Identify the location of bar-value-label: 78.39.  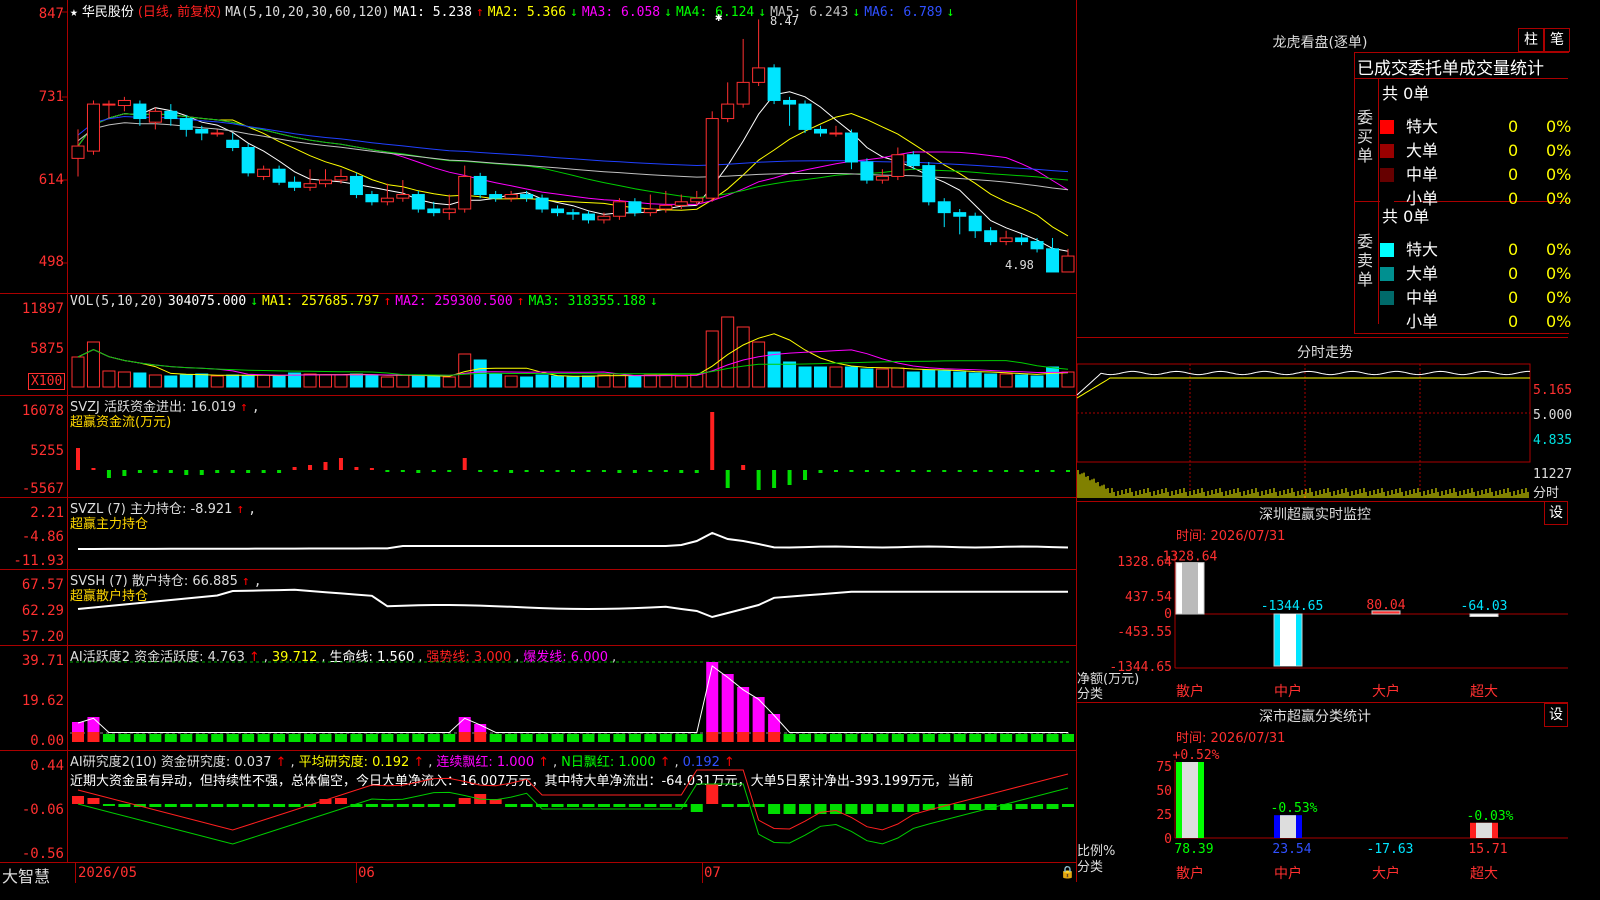
(1193, 849).